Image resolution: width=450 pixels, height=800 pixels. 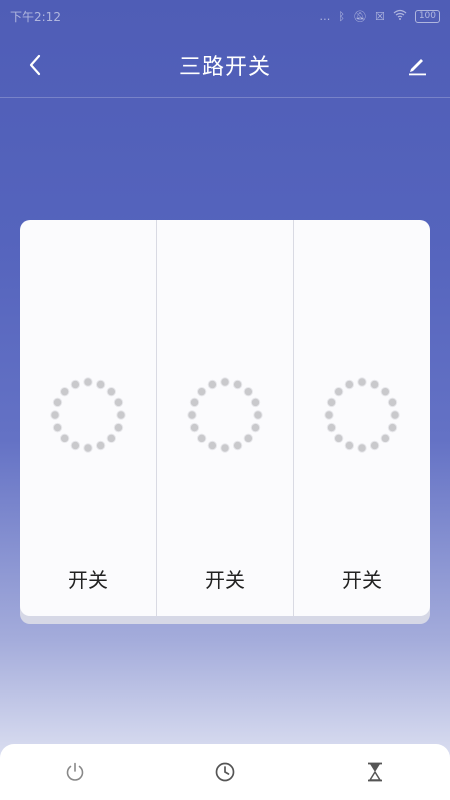 I want to click on status-icons: … ᛒ 🔕︎ ☒ 100, so click(x=379, y=16).